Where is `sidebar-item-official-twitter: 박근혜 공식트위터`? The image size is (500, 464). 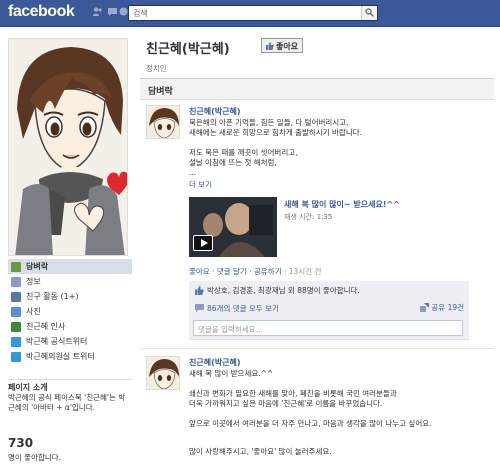
sidebar-item-official-twitter: 박근혜 공식트위터 is located at coordinates (70, 341).